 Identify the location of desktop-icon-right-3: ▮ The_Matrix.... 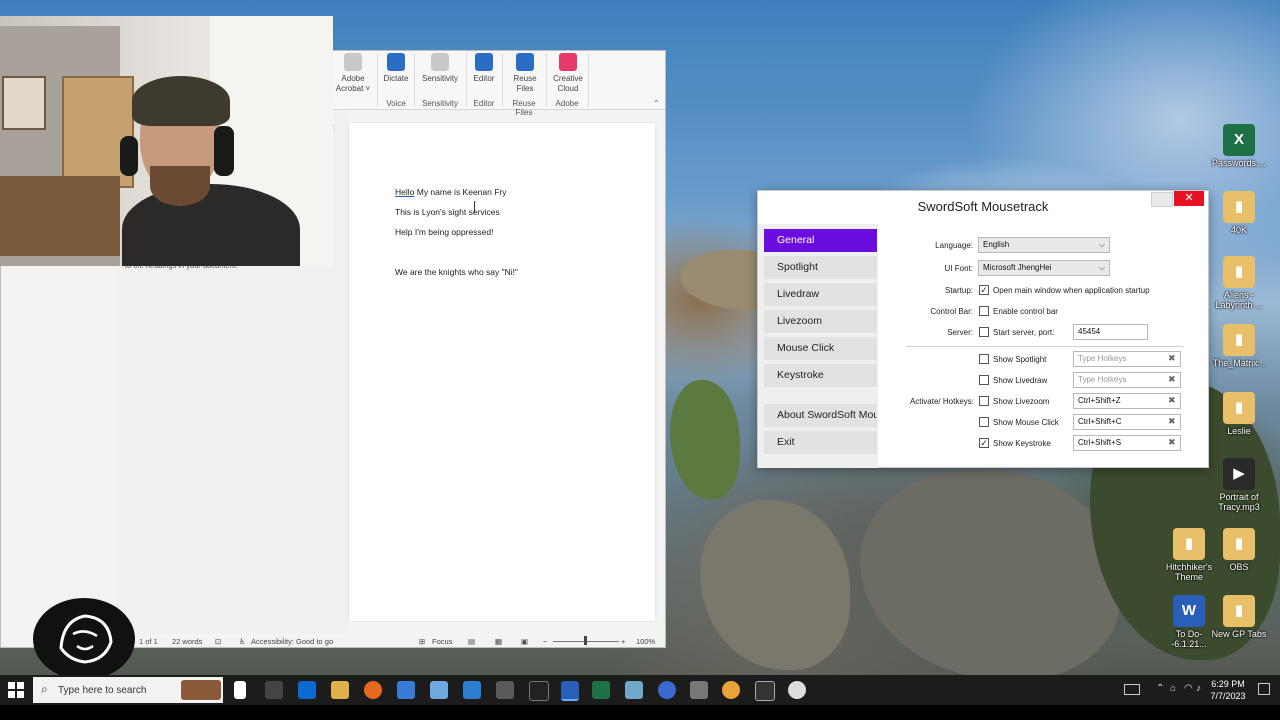
(1239, 346).